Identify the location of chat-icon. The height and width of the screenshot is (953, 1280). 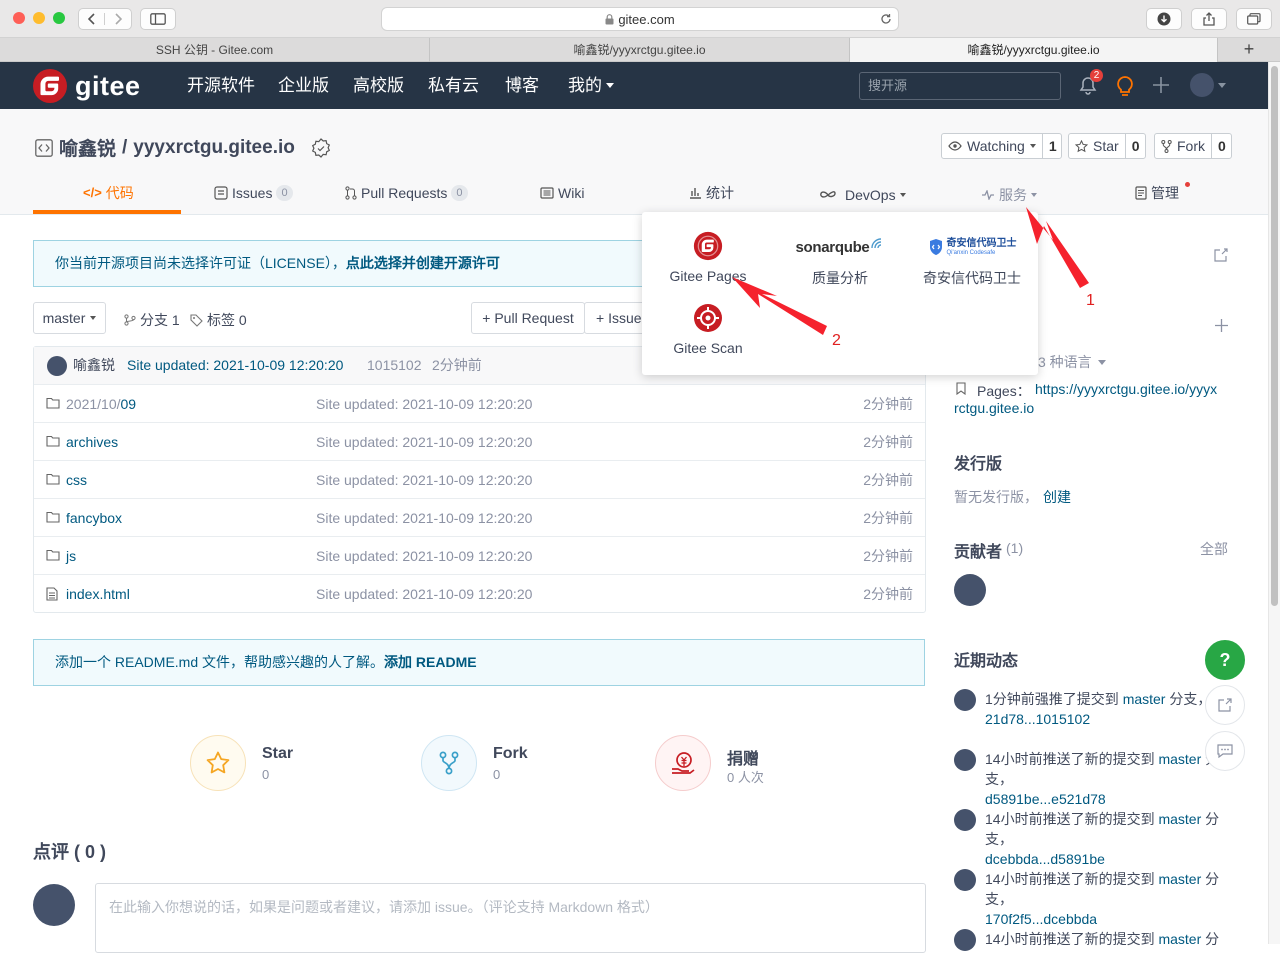
(1225, 751).